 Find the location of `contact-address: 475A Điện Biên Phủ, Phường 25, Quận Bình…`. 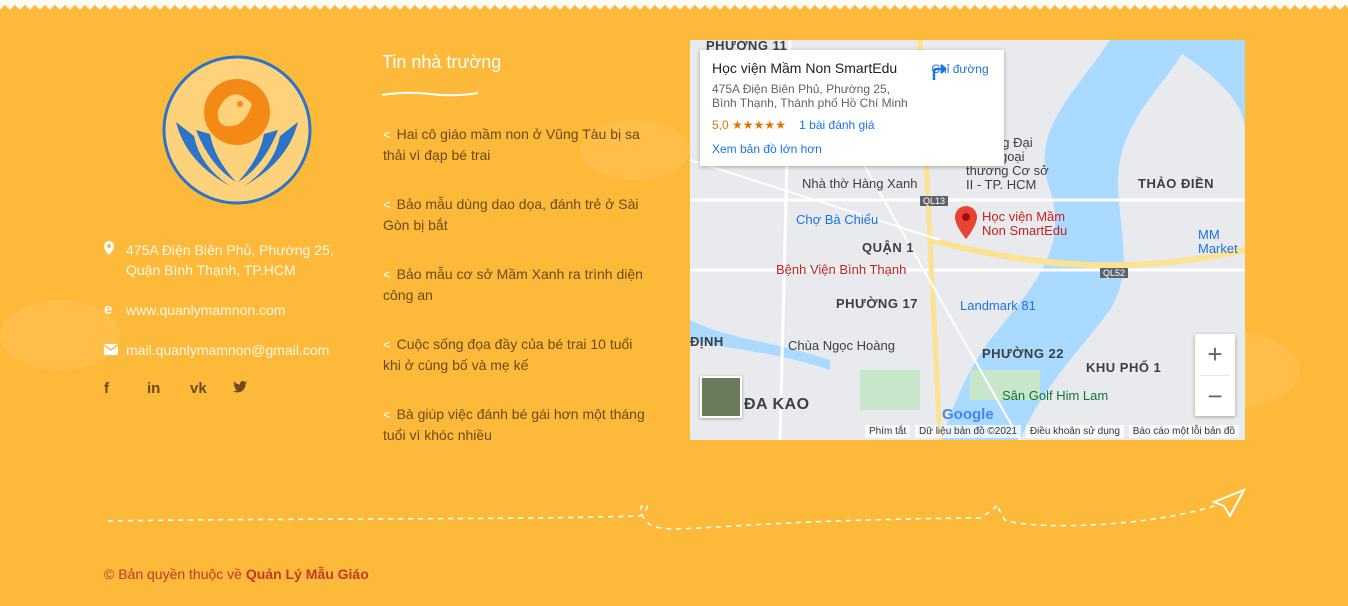

contact-address: 475A Điện Biên Phủ, Phường 25, Quận Bình… is located at coordinates (229, 260).